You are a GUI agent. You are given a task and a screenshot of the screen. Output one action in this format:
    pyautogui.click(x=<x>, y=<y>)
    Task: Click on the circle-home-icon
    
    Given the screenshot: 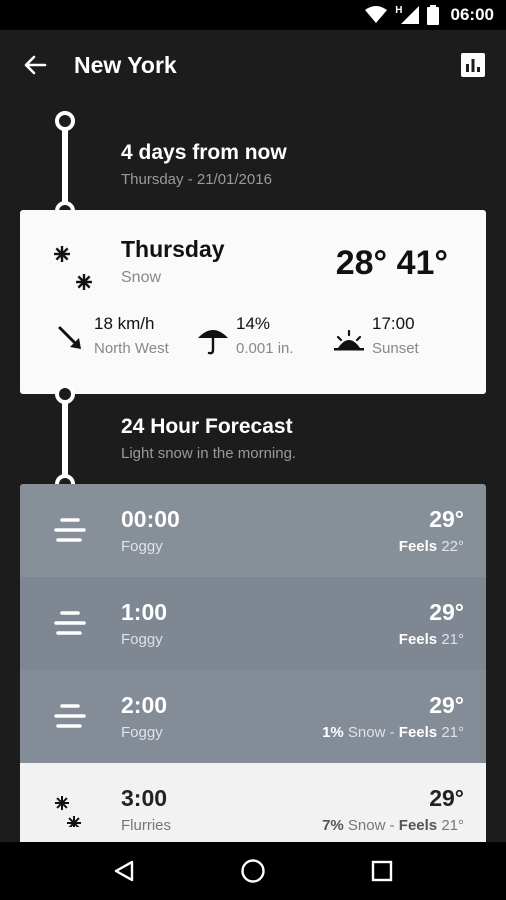 What is the action you would take?
    pyautogui.click(x=253, y=871)
    